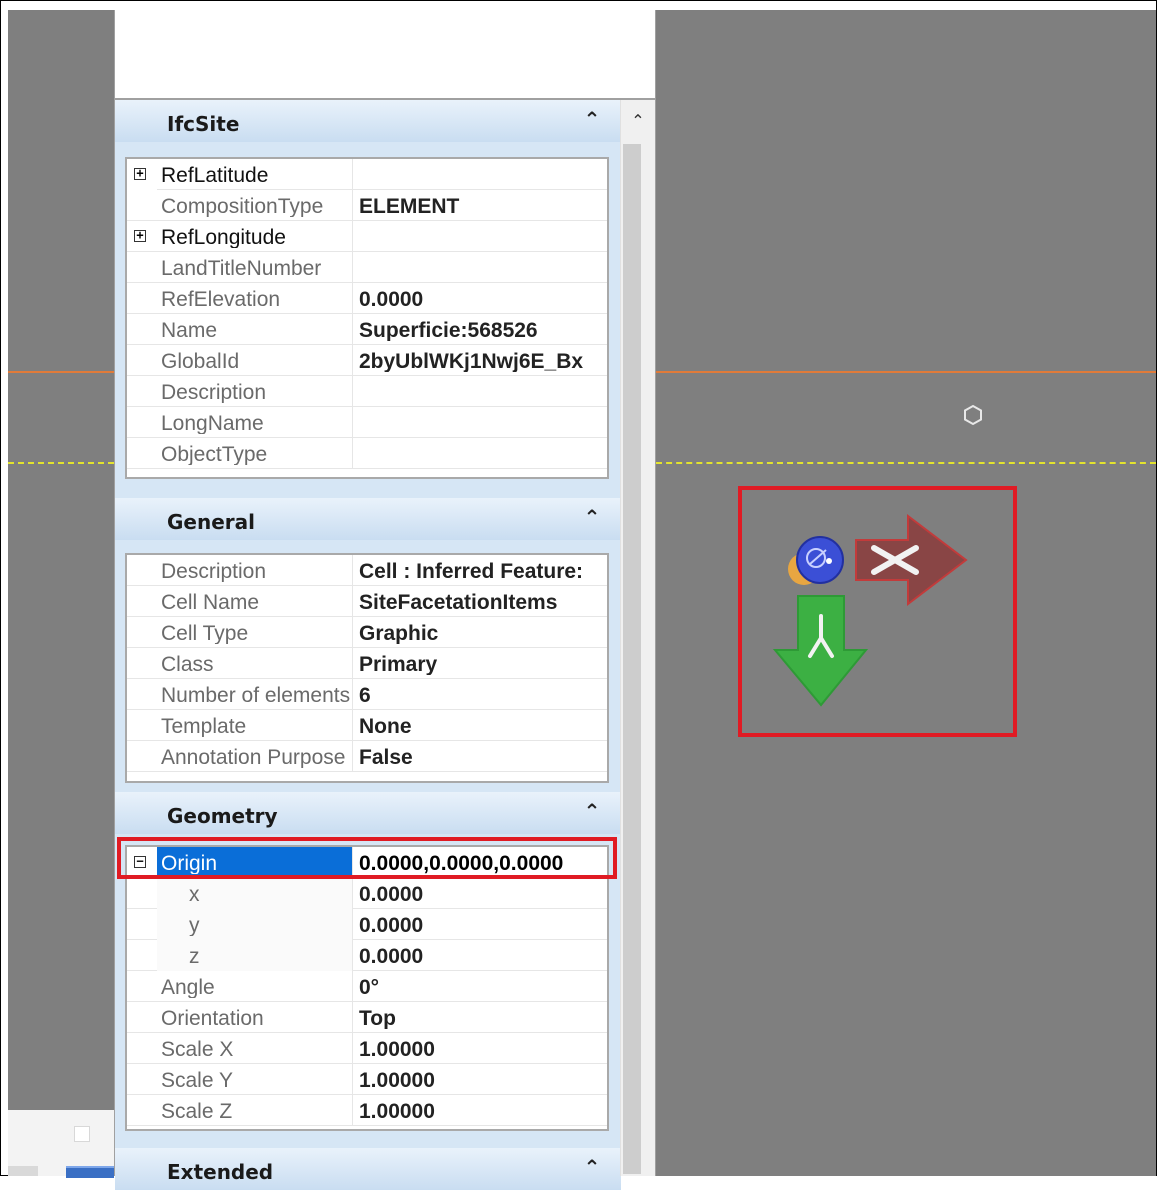 This screenshot has height=1190, width=1159. I want to click on property-row: + RefLongitude, so click(367, 236).